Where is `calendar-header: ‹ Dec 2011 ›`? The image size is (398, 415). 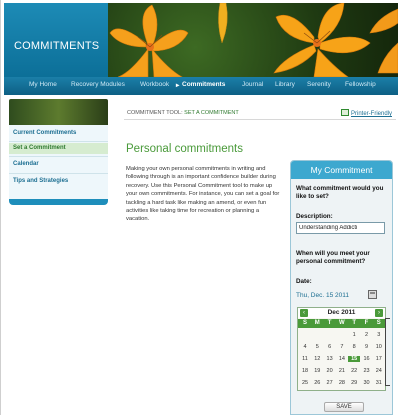 calendar-header: ‹ Dec 2011 › is located at coordinates (341, 313).